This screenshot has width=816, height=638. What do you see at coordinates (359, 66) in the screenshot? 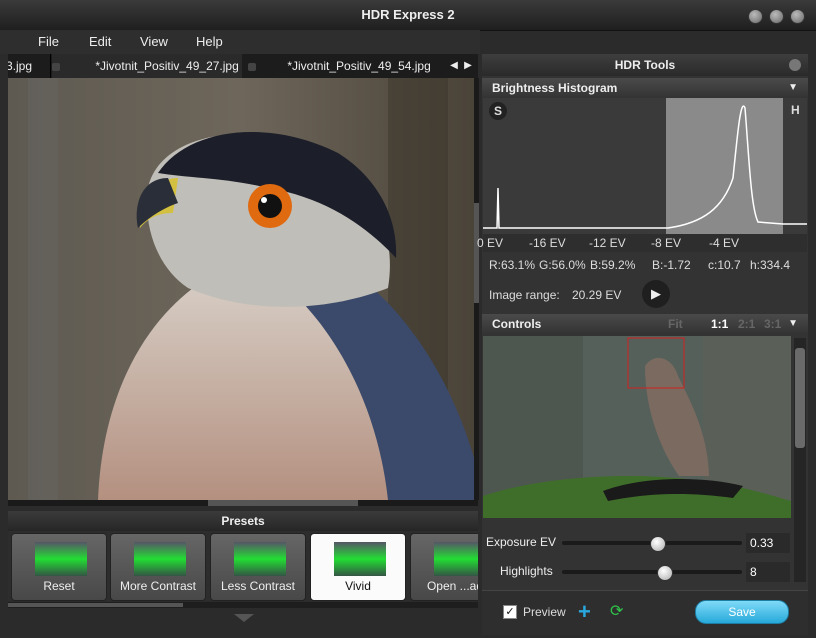
I see `tab-3-label: *Jivotnit_Positiv_49_54.jpg` at bounding box center [359, 66].